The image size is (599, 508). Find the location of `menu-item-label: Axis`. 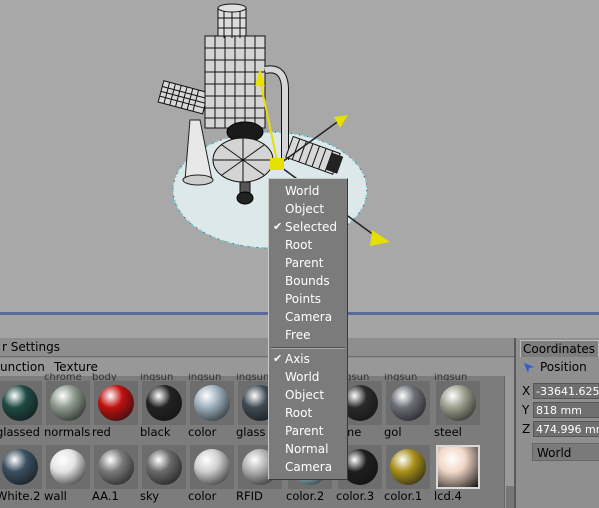

menu-item-label: Axis is located at coordinates (297, 359).